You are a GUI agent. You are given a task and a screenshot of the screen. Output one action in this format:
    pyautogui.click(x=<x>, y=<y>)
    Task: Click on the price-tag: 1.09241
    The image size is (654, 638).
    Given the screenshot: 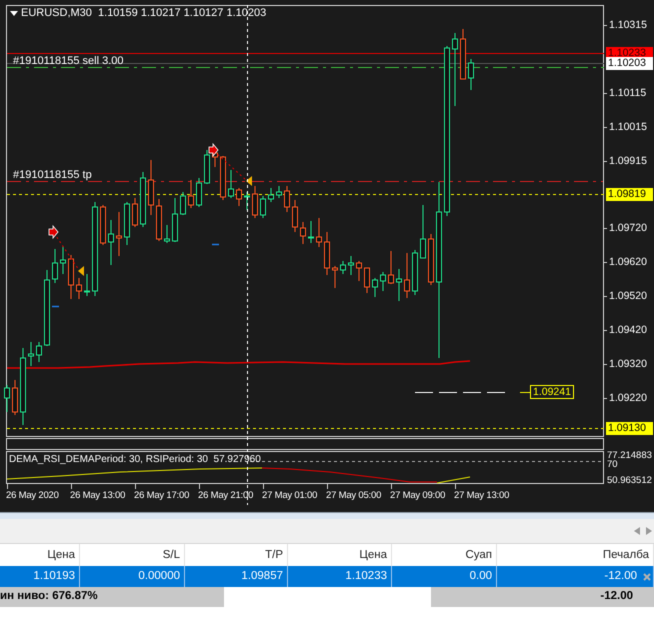 What is the action you would take?
    pyautogui.click(x=552, y=392)
    